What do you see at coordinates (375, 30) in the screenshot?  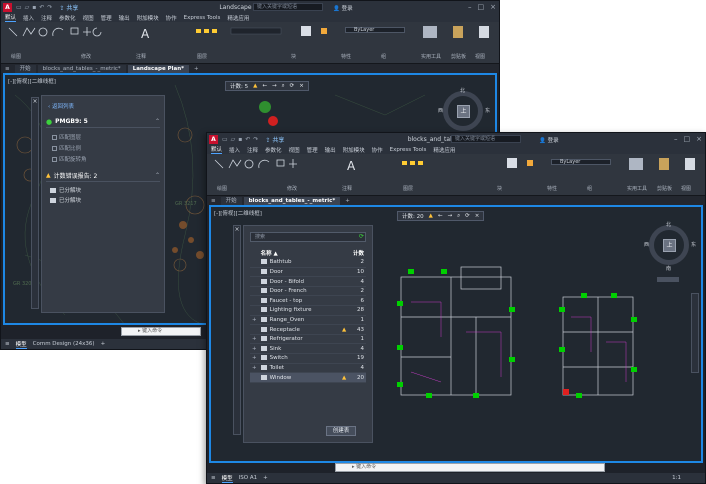 I see `layer-dropdown: ByLayer` at bounding box center [375, 30].